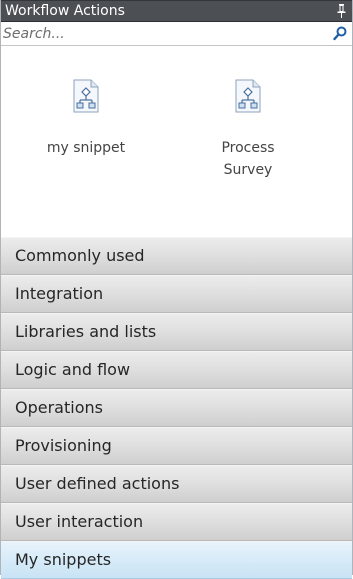 Image resolution: width=353 pixels, height=579 pixels. I want to click on search-bar, so click(176, 34).